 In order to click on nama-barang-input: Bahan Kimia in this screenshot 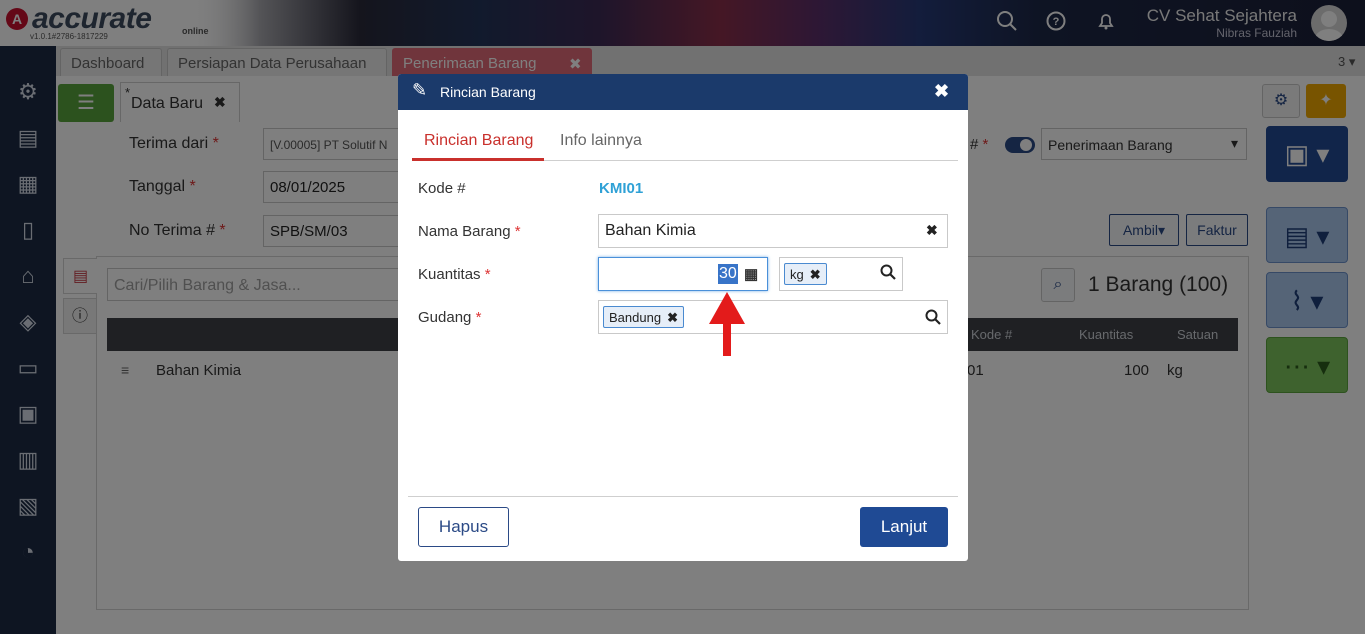, I will do `click(773, 231)`.